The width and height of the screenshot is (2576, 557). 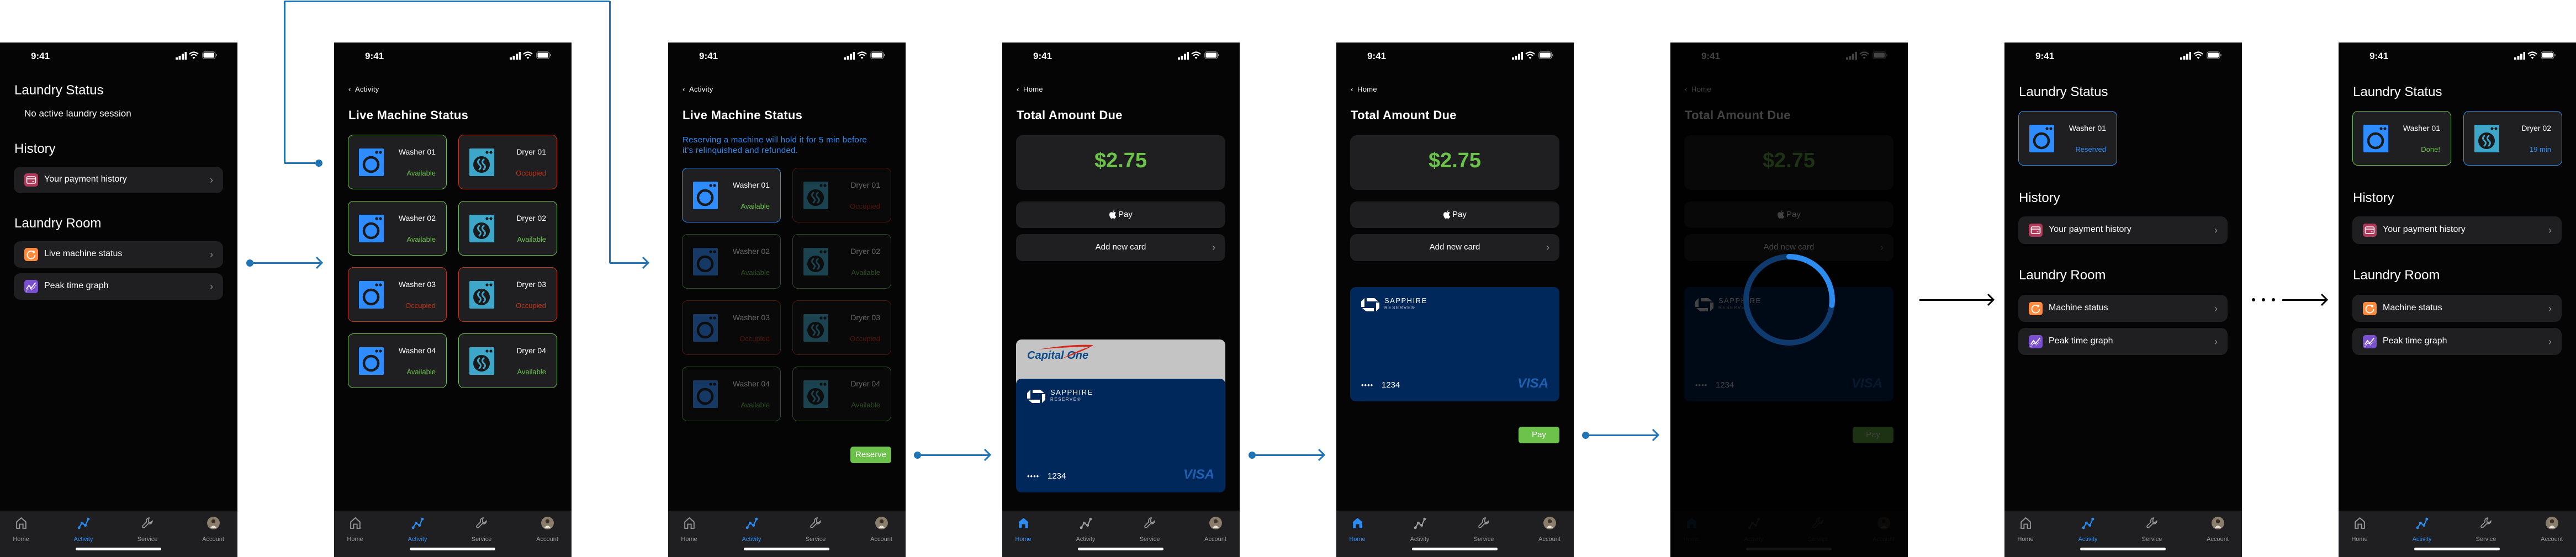 I want to click on reserve-button: Reserve, so click(x=870, y=455).